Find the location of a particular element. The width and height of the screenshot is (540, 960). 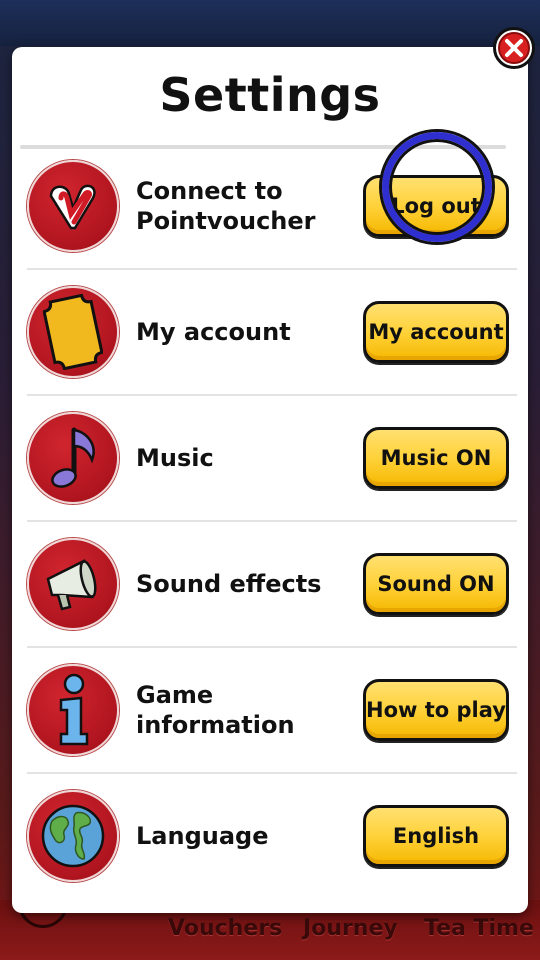

setting-label-account: My account is located at coordinates (213, 332).